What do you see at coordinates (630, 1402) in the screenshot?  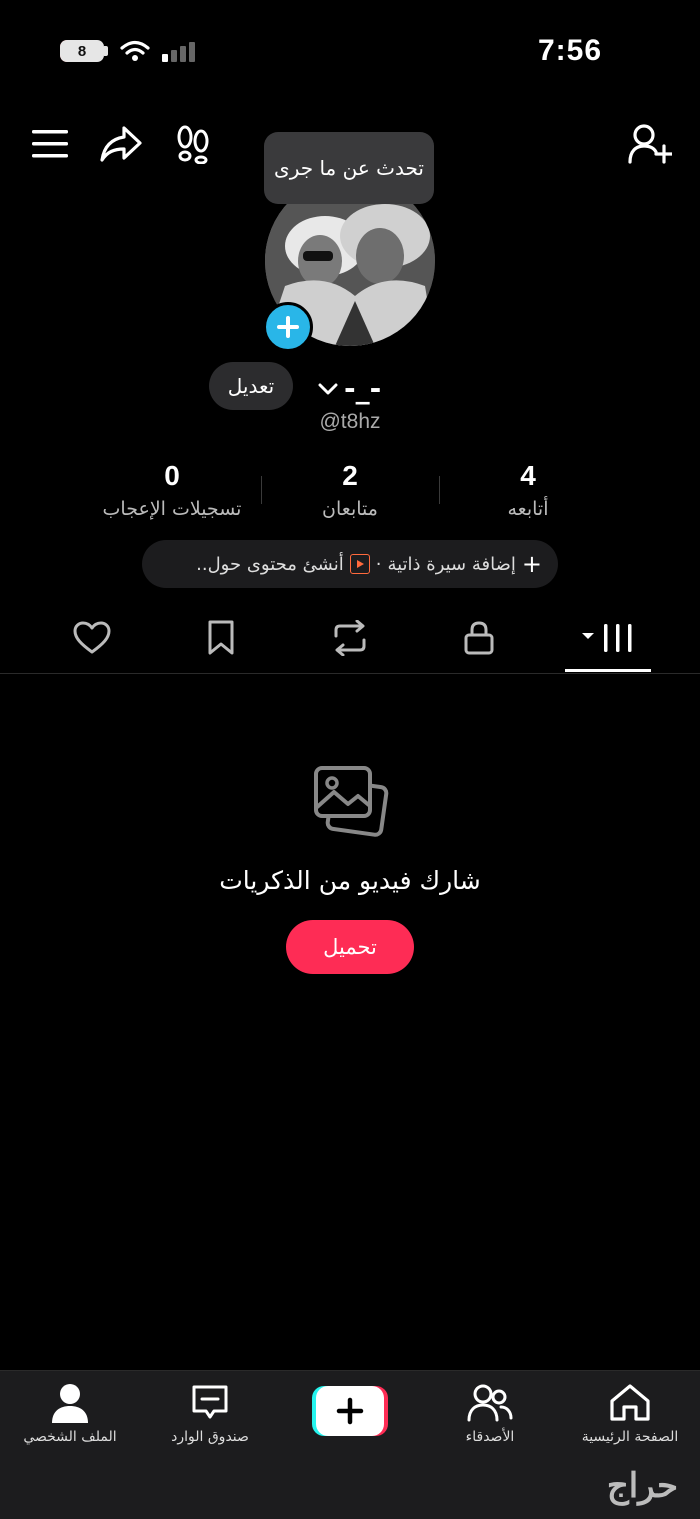 I see `home-icon` at bounding box center [630, 1402].